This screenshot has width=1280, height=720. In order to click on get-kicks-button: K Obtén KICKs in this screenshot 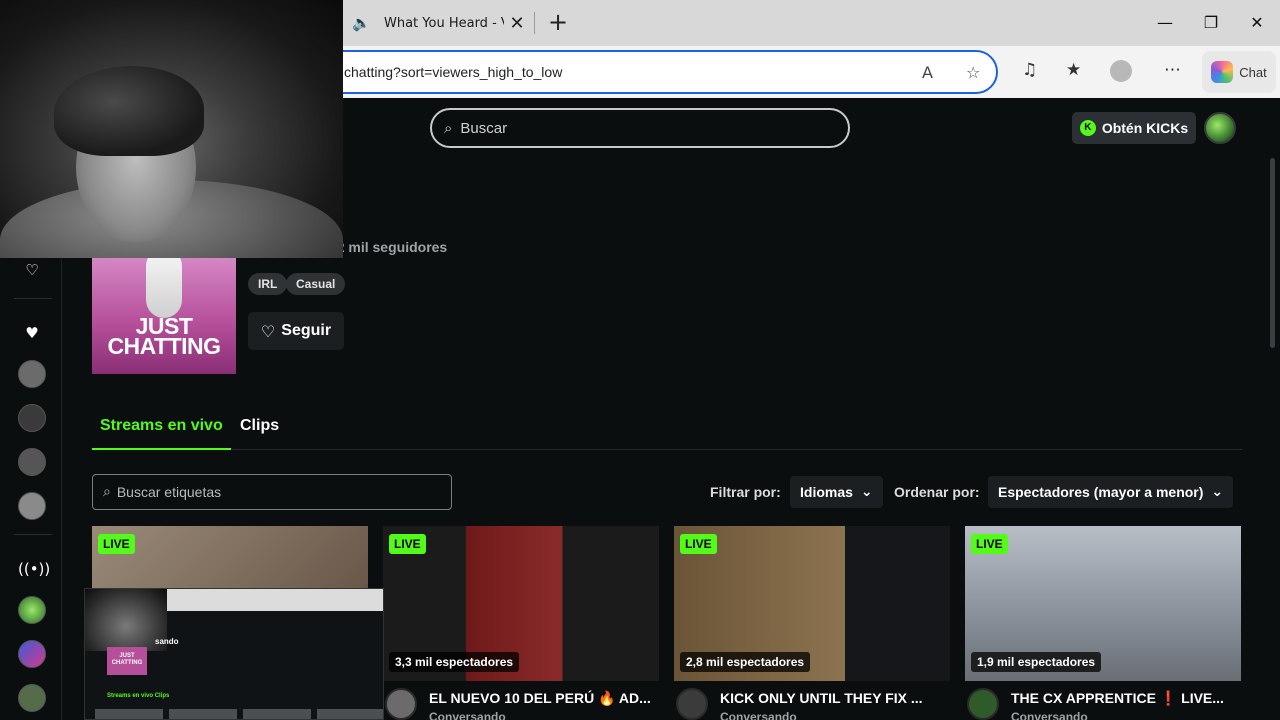, I will do `click(1134, 128)`.